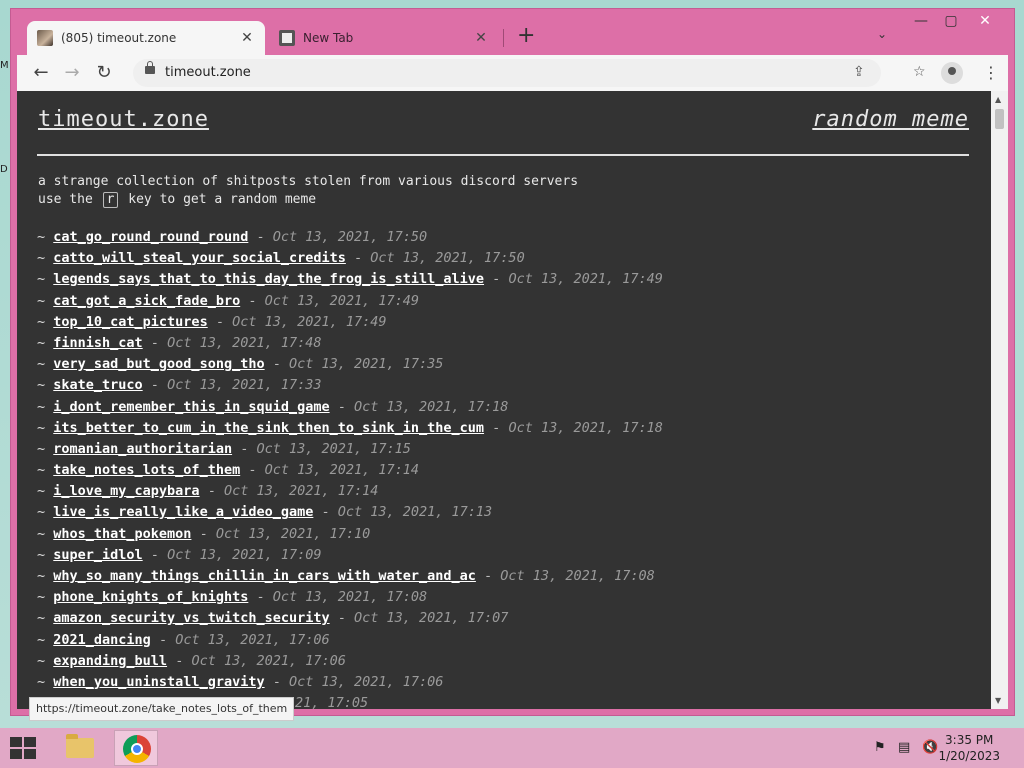 Image resolution: width=1024 pixels, height=768 pixels. I want to click on back-arrow-icon: ←, so click(41, 73).